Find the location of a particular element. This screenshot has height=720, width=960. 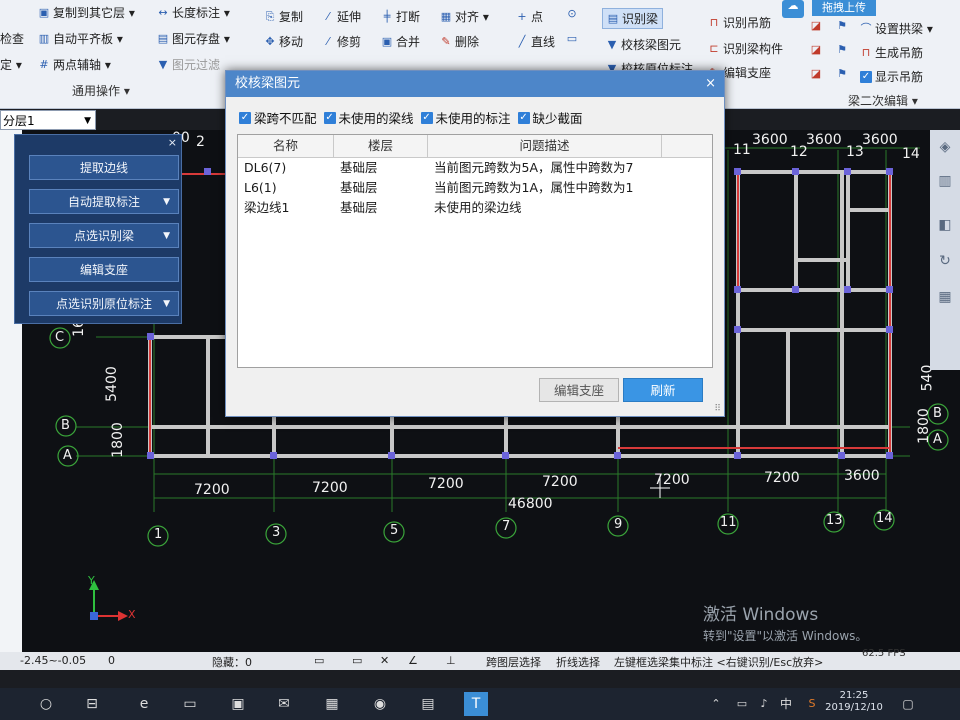

save-element-button: ▤ 图元存盘 ▾ is located at coordinates (193, 38).